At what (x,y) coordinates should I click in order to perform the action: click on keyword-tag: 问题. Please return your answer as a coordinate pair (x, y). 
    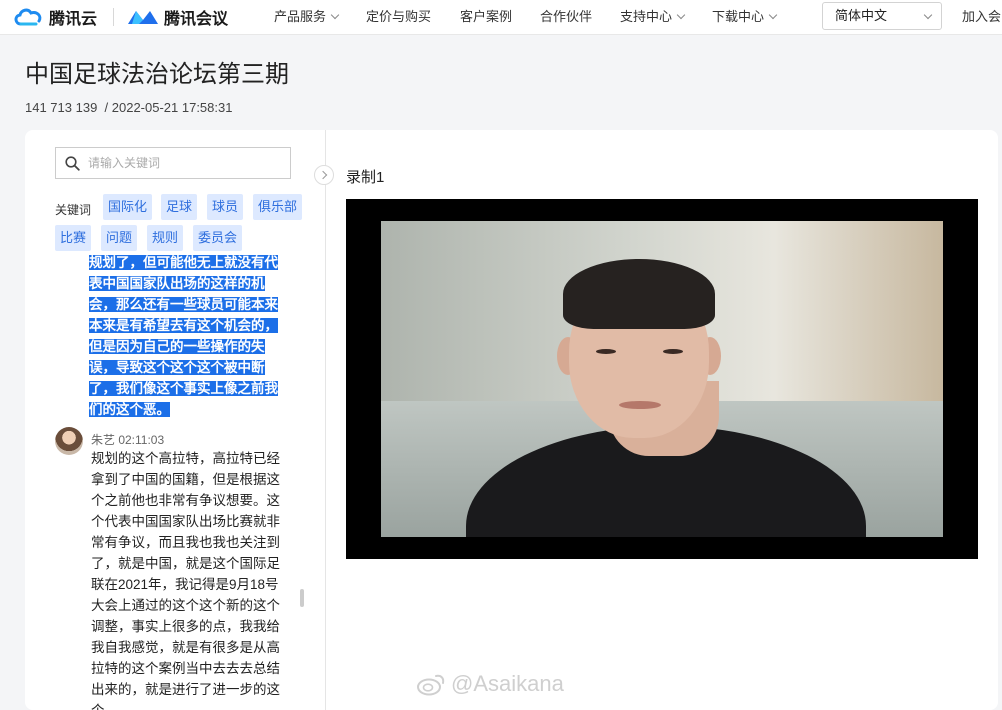
    Looking at the image, I should click on (119, 238).